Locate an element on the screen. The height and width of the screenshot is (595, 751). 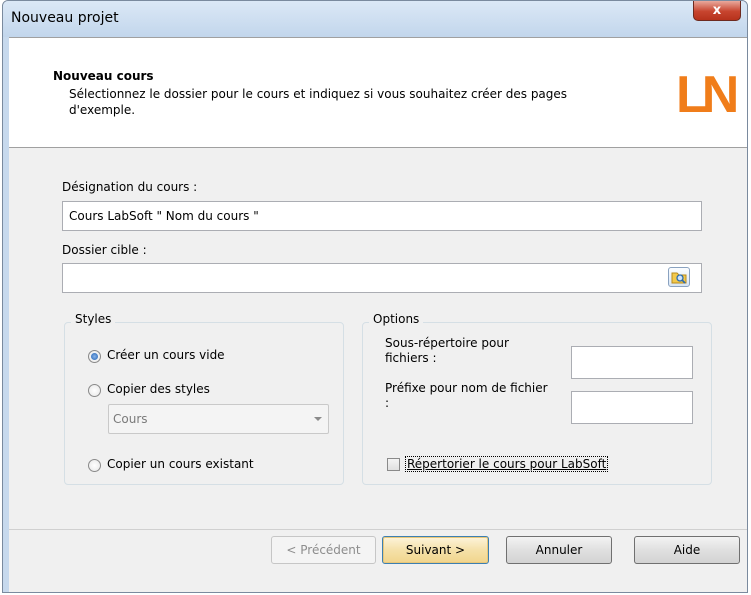
styles-combo: Cours is located at coordinates (218, 419).